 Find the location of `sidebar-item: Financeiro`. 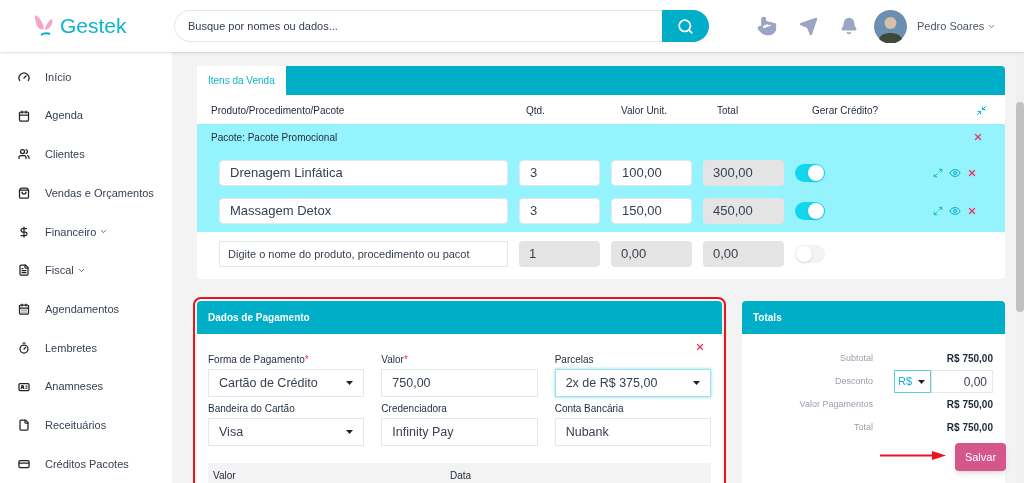

sidebar-item: Financeiro is located at coordinates (95, 231).